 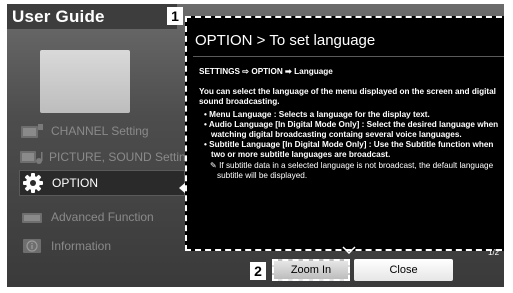 I want to click on page-indicator: 1/2, so click(x=494, y=252).